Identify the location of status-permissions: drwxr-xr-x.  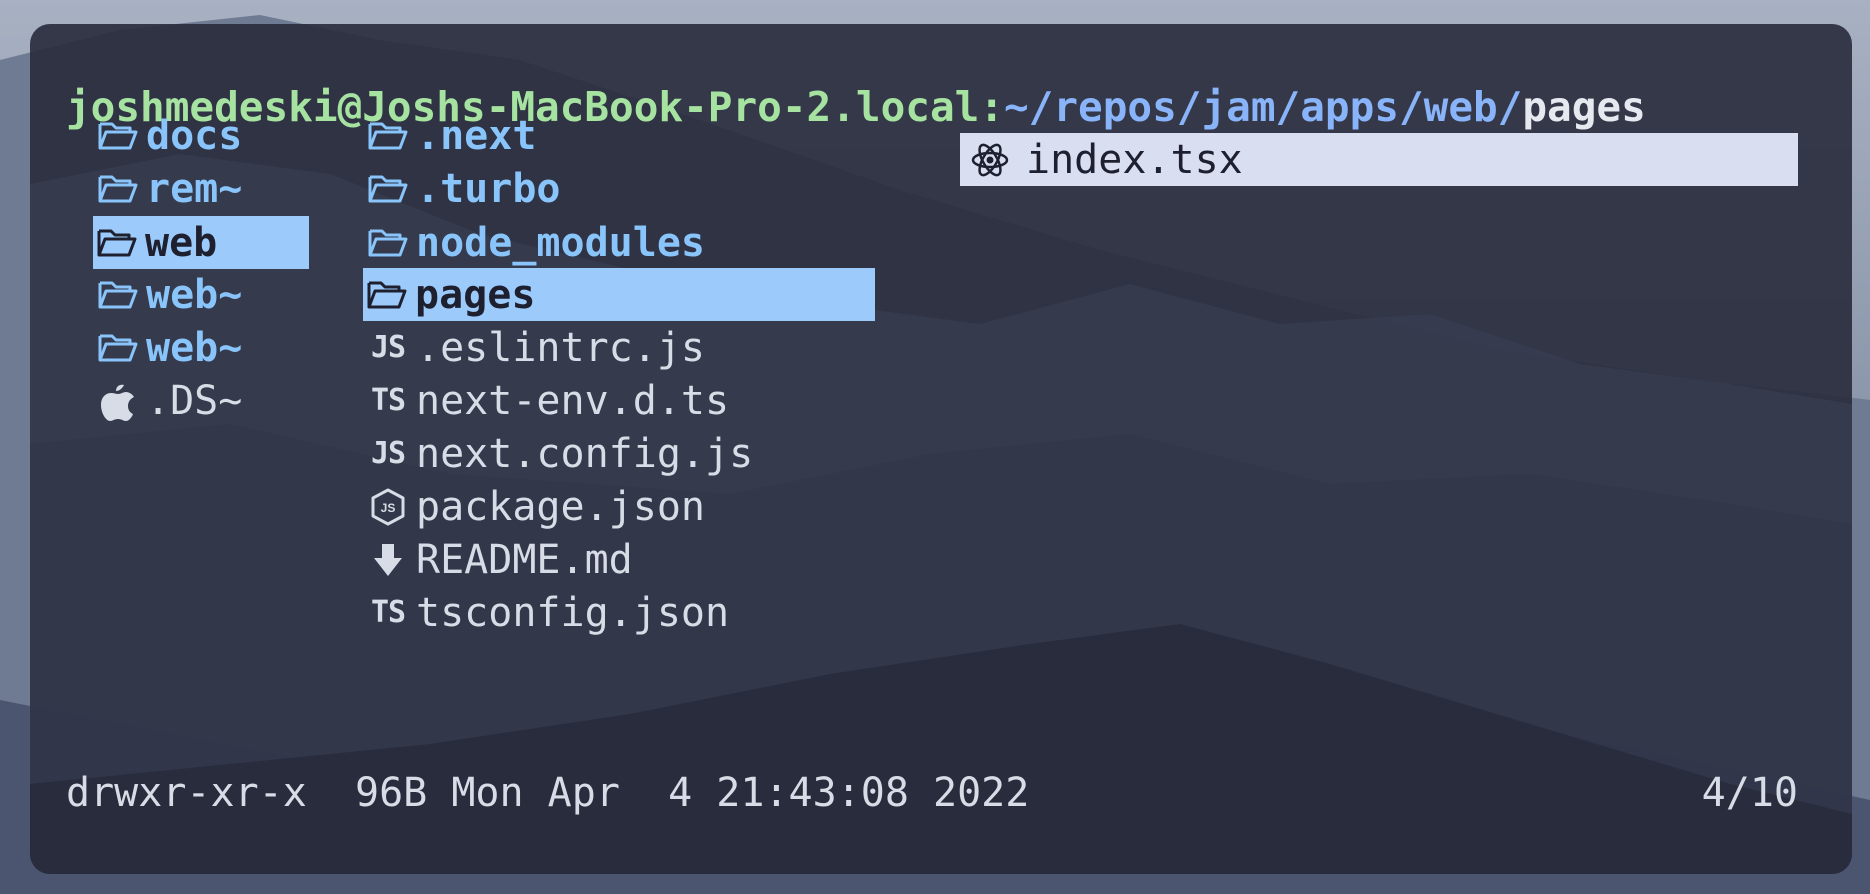
(186, 793).